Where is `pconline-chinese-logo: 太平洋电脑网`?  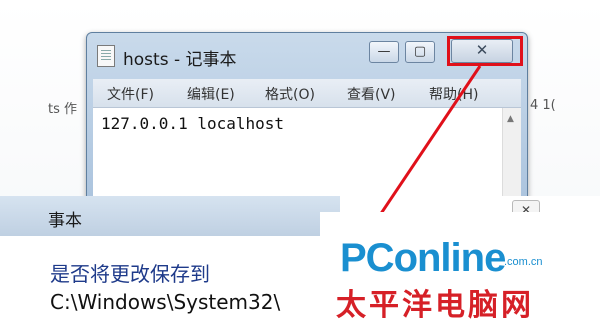 pconline-chinese-logo: 太平洋电脑网 is located at coordinates (435, 305).